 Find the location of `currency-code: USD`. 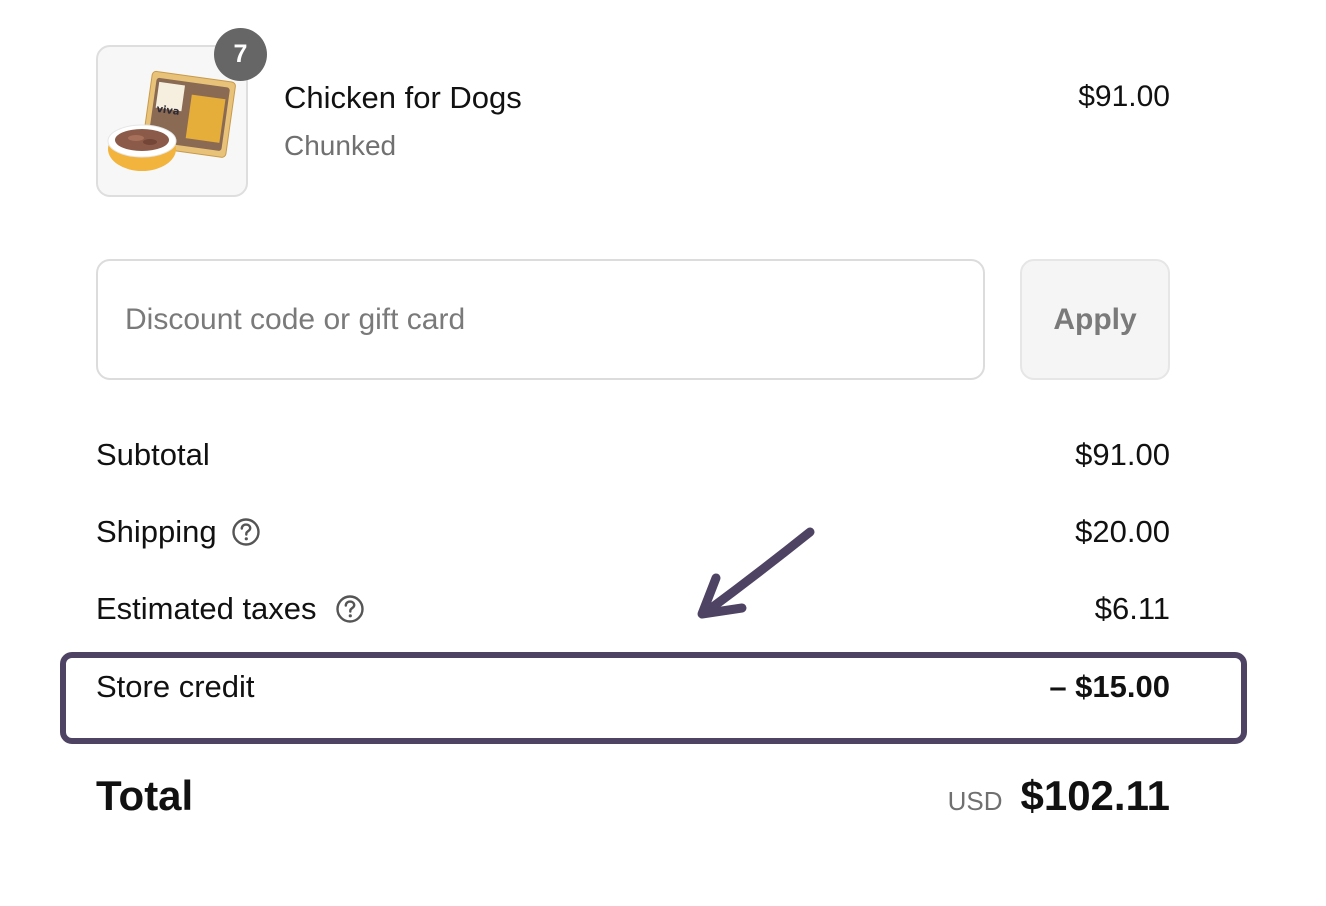

currency-code: USD is located at coordinates (975, 801).